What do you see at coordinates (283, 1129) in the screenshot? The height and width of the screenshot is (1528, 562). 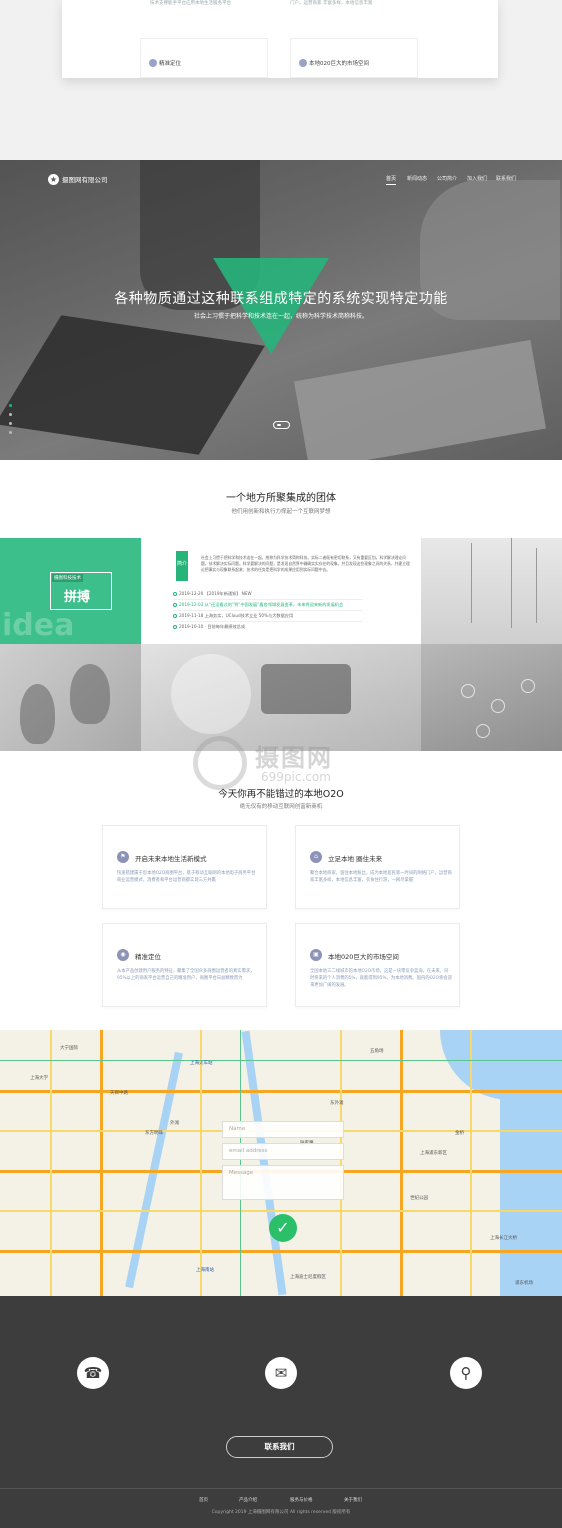 I see `name-input: Name` at bounding box center [283, 1129].